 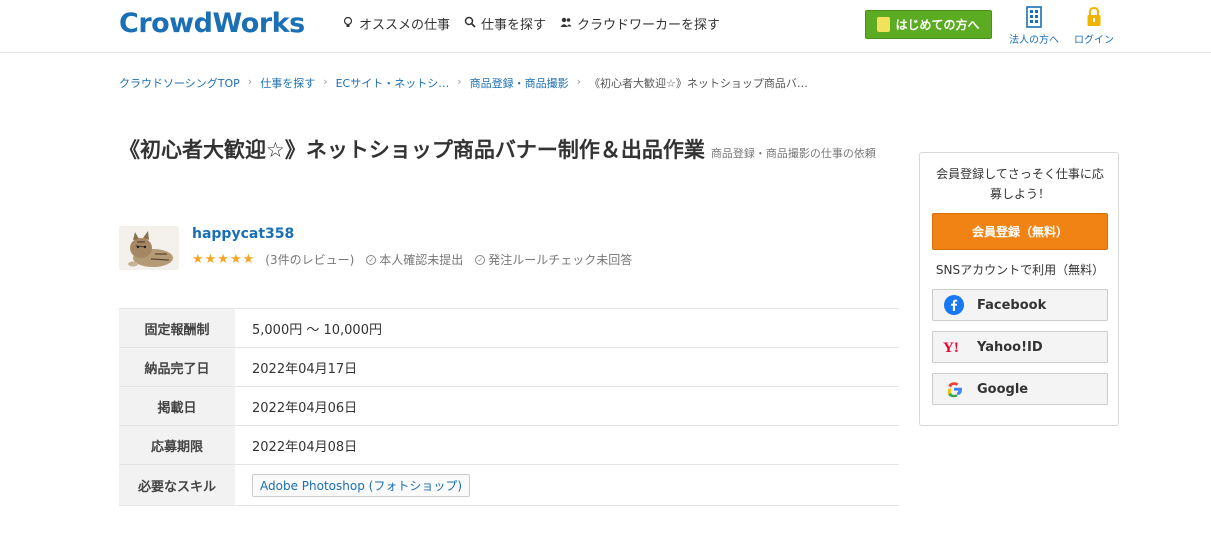 I want to click on table-row: 掲載日 2022年04月06日, so click(x=509, y=406).